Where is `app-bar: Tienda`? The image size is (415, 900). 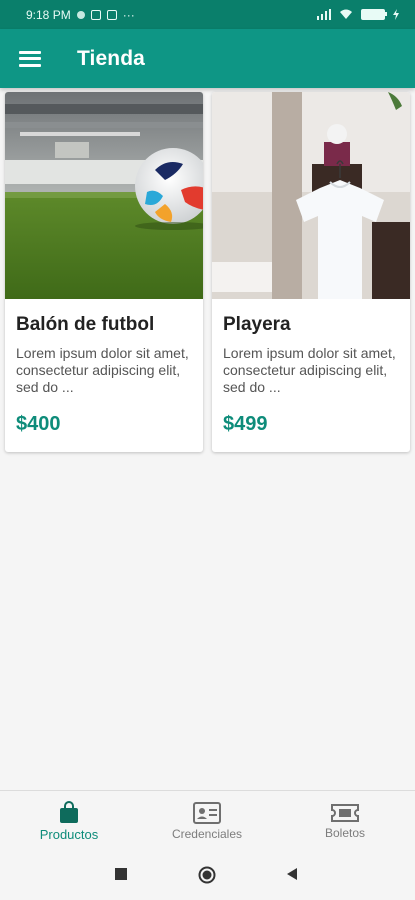
app-bar: Tienda is located at coordinates (207, 58).